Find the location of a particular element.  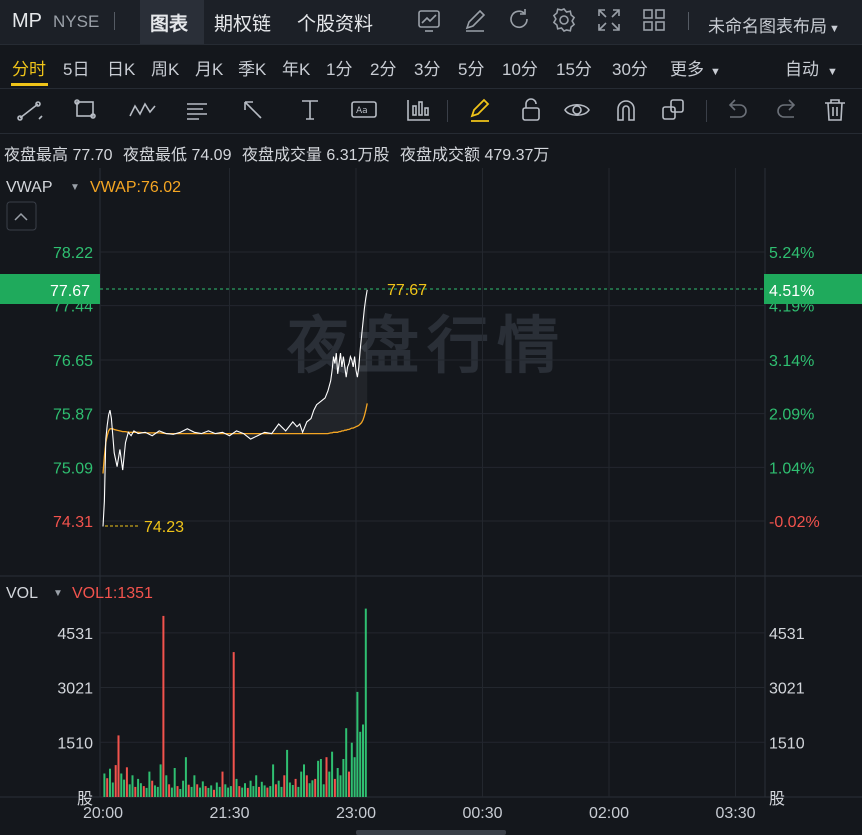

undo-icon is located at coordinates (737, 110).